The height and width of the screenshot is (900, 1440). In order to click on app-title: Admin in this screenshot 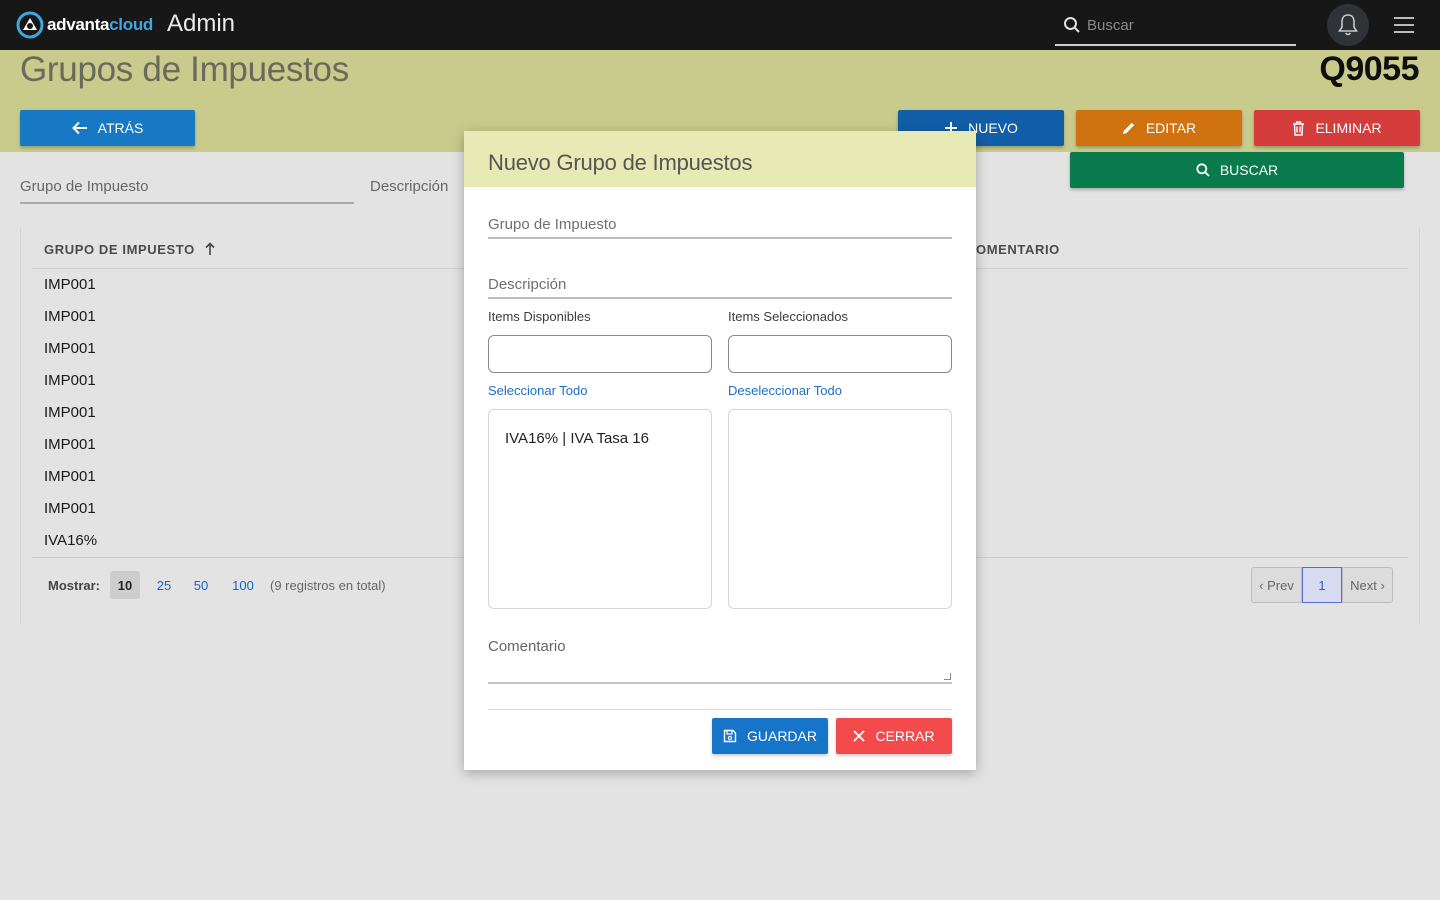, I will do `click(201, 23)`.